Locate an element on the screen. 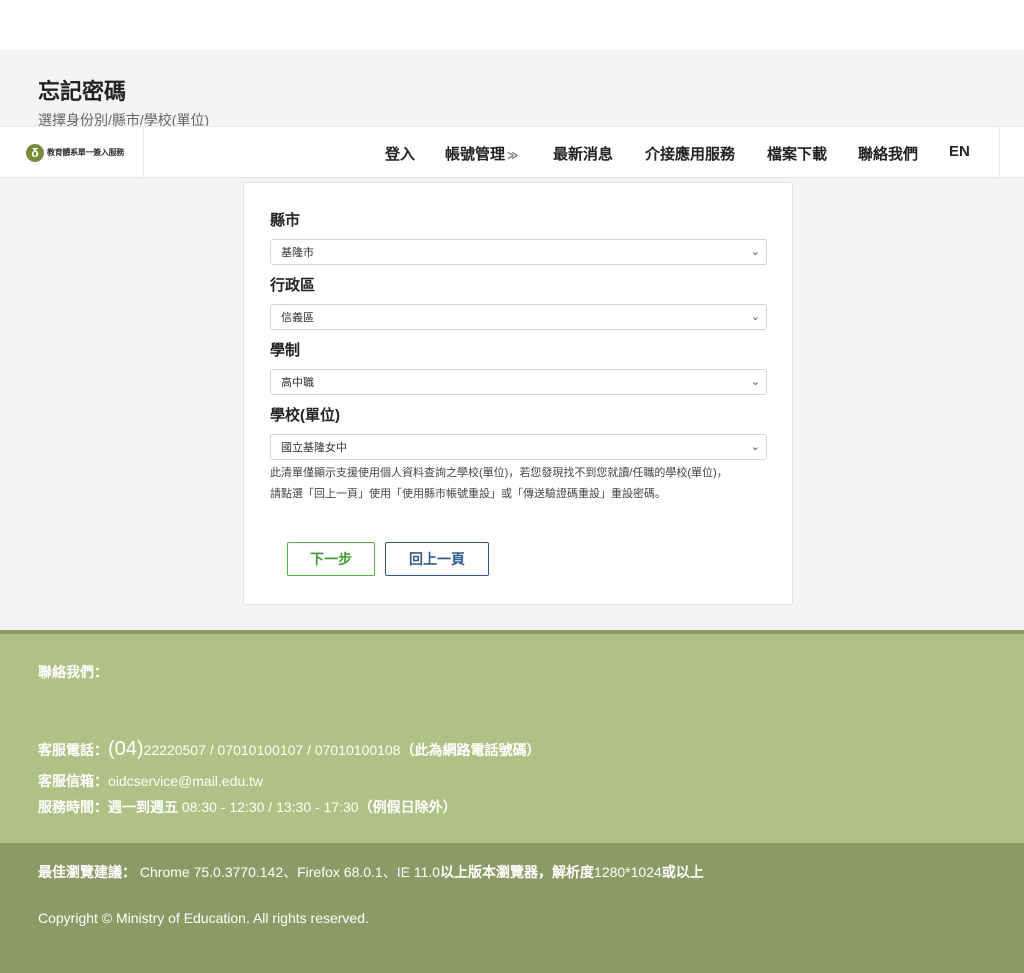 The height and width of the screenshot is (973, 1024). nav-file-download: 檔案下載 is located at coordinates (797, 153).